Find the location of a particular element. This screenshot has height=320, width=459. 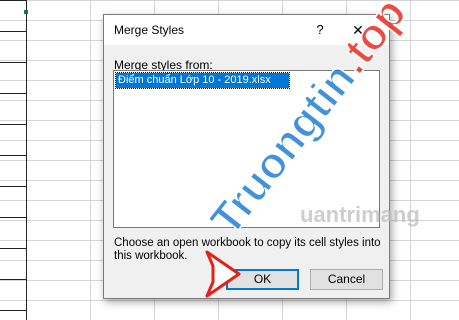

close-icon: ✕ is located at coordinates (358, 30).